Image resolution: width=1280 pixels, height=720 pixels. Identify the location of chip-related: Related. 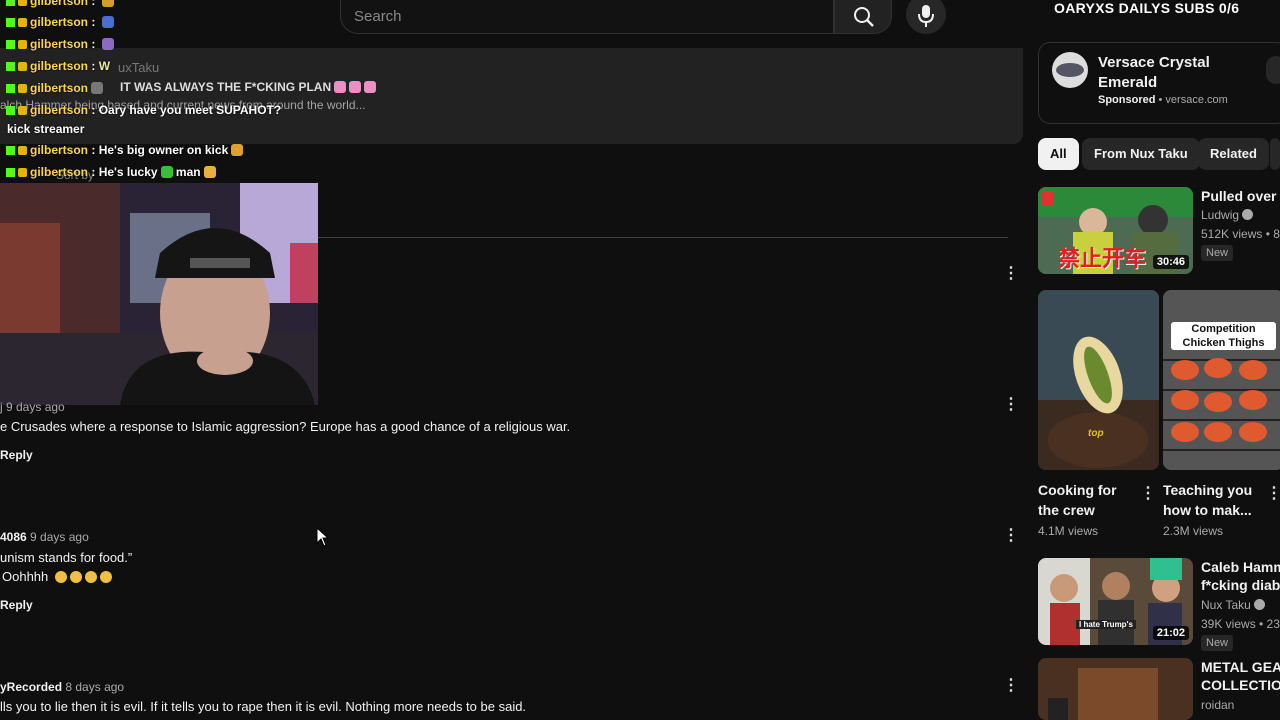
(1233, 154).